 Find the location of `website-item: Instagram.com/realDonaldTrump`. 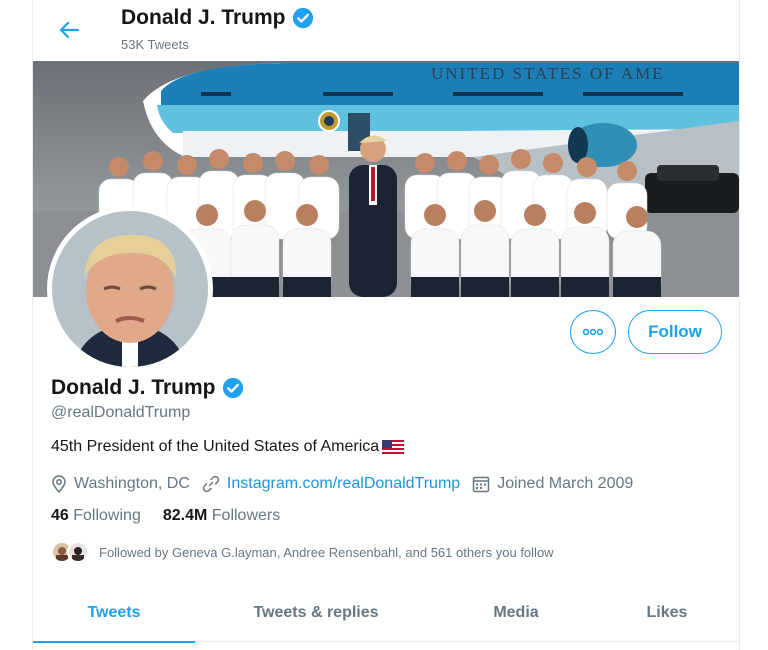

website-item: Instagram.com/realDonaldTrump is located at coordinates (331, 484).